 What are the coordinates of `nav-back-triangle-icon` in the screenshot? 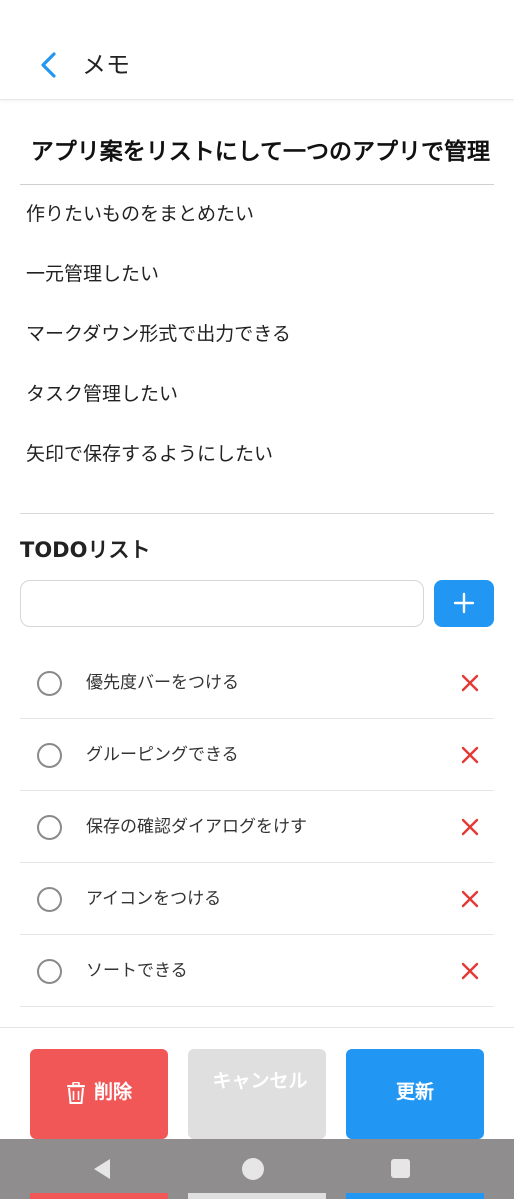 It's located at (102, 1171).